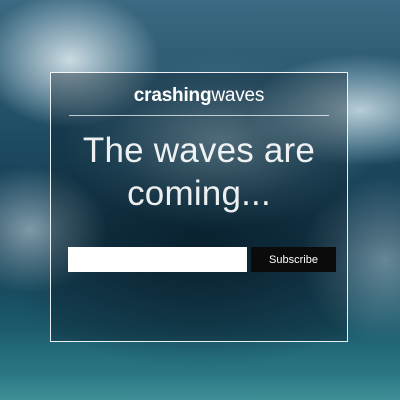  I want to click on logo-light-text: waves, so click(238, 95).